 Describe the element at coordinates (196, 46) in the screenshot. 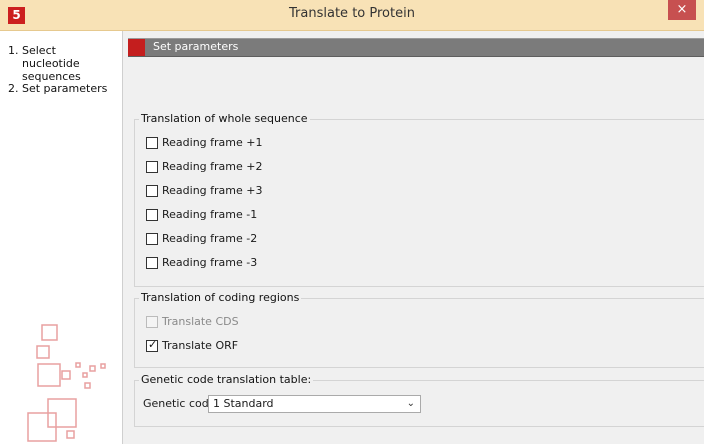

I see `step-header-label: Set parameters` at that location.